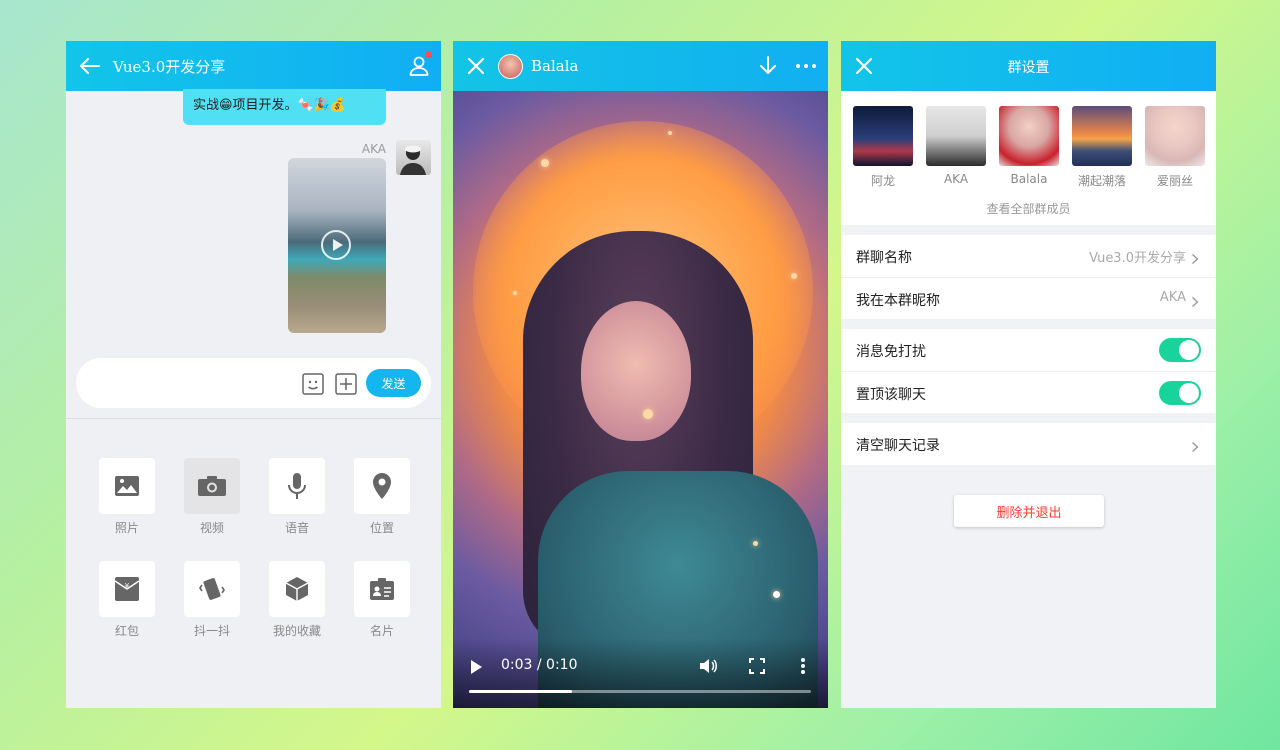  Describe the element at coordinates (169, 67) in the screenshot. I see `chat-title: Vue3.0开发分享` at that location.